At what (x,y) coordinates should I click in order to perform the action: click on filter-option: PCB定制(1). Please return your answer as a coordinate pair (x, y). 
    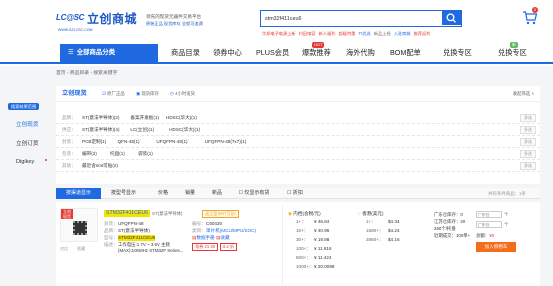
    Looking at the image, I should click on (94, 142).